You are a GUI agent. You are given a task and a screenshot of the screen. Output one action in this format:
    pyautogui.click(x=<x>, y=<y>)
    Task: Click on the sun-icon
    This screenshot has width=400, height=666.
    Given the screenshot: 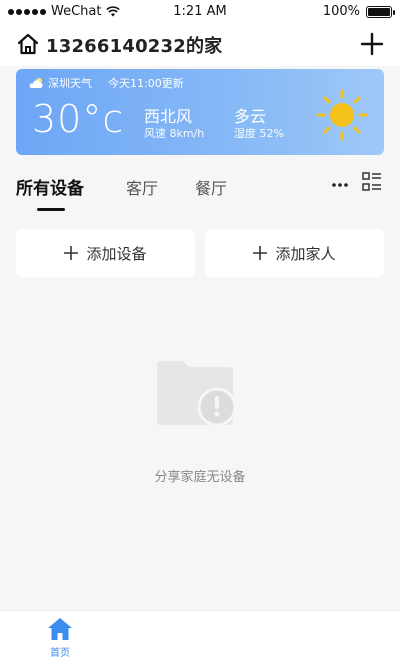 What is the action you would take?
    pyautogui.click(x=342, y=115)
    